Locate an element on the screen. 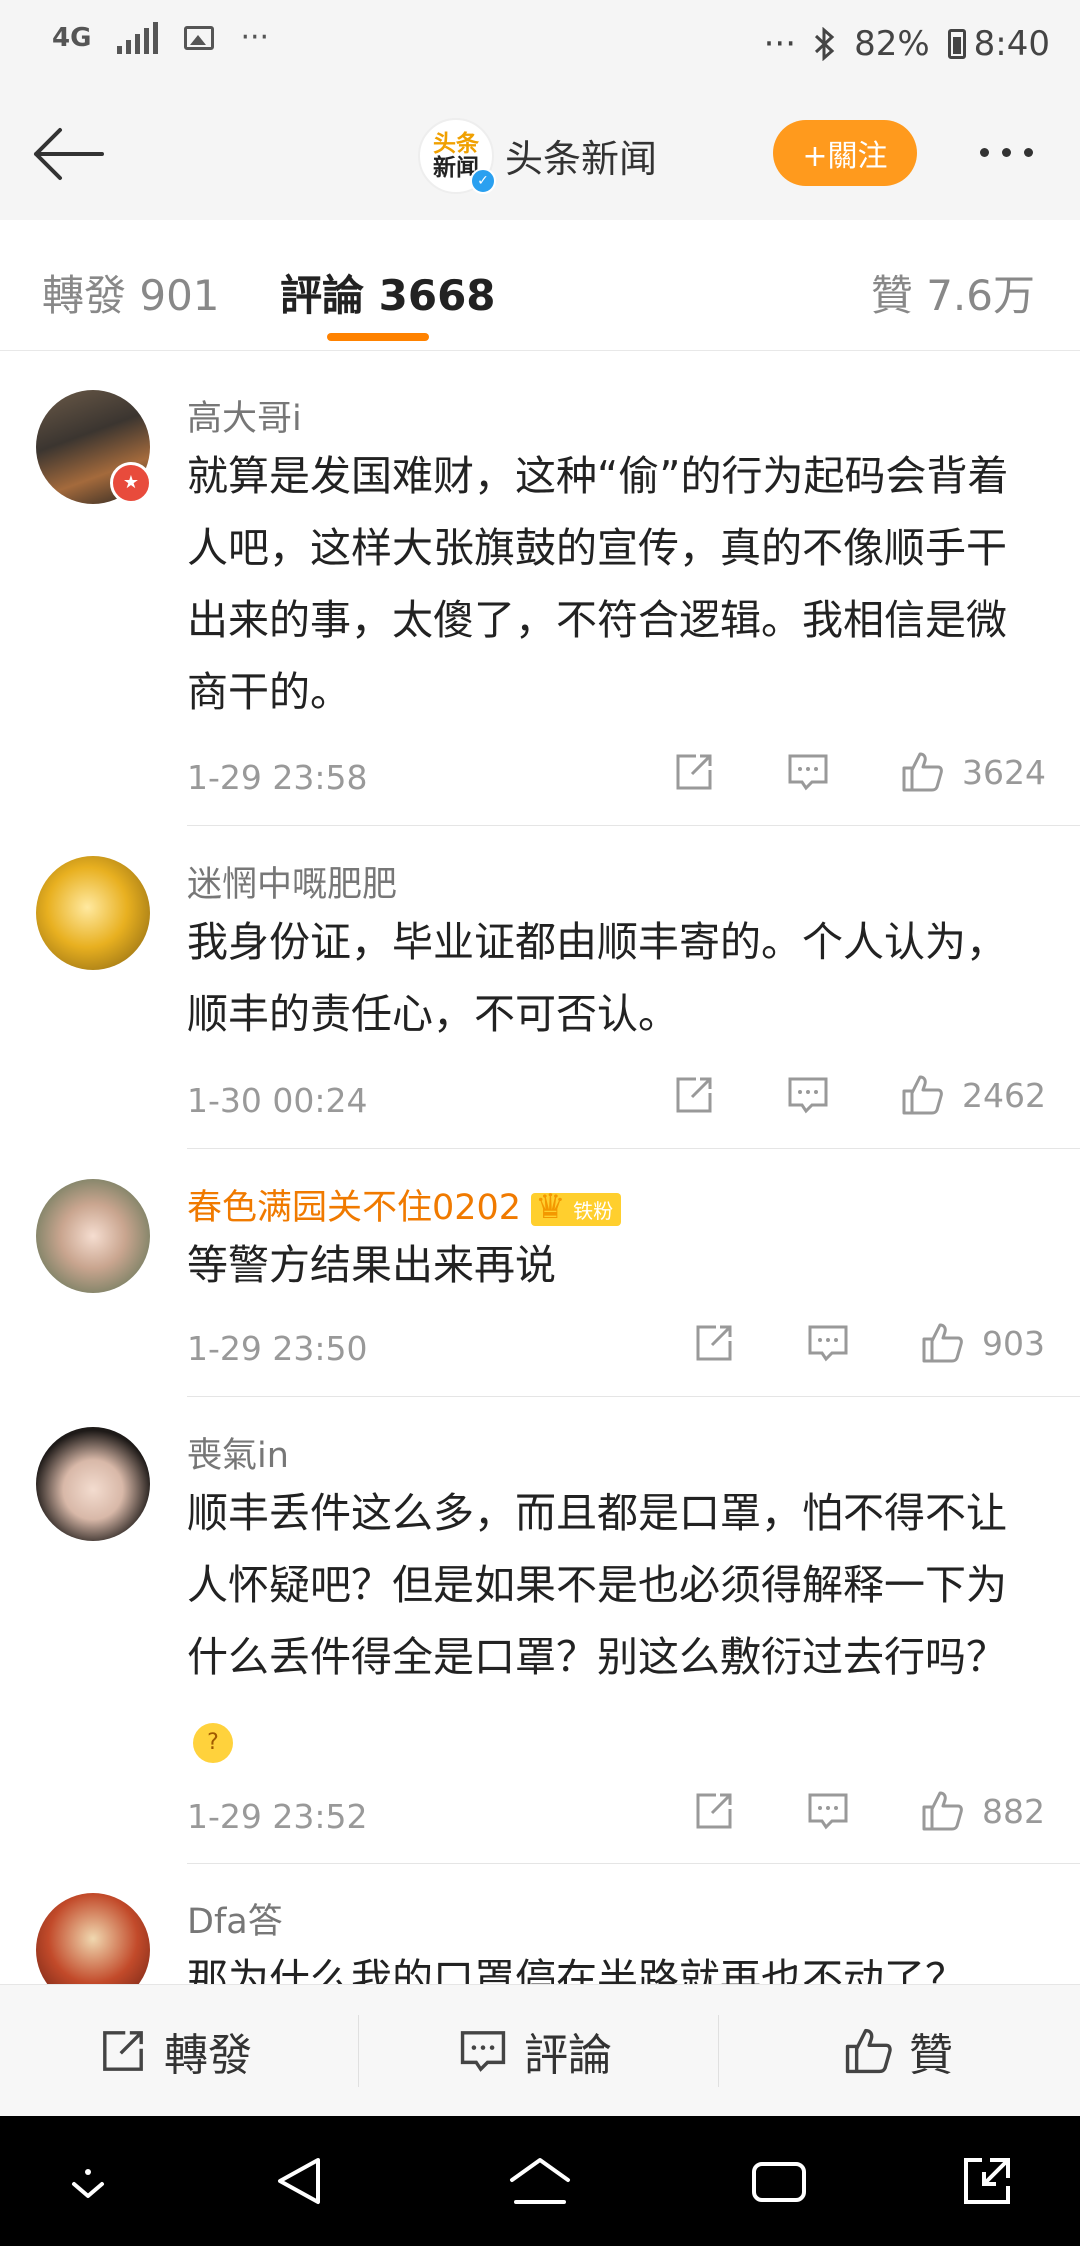  home-icon is located at coordinates (540, 2181).